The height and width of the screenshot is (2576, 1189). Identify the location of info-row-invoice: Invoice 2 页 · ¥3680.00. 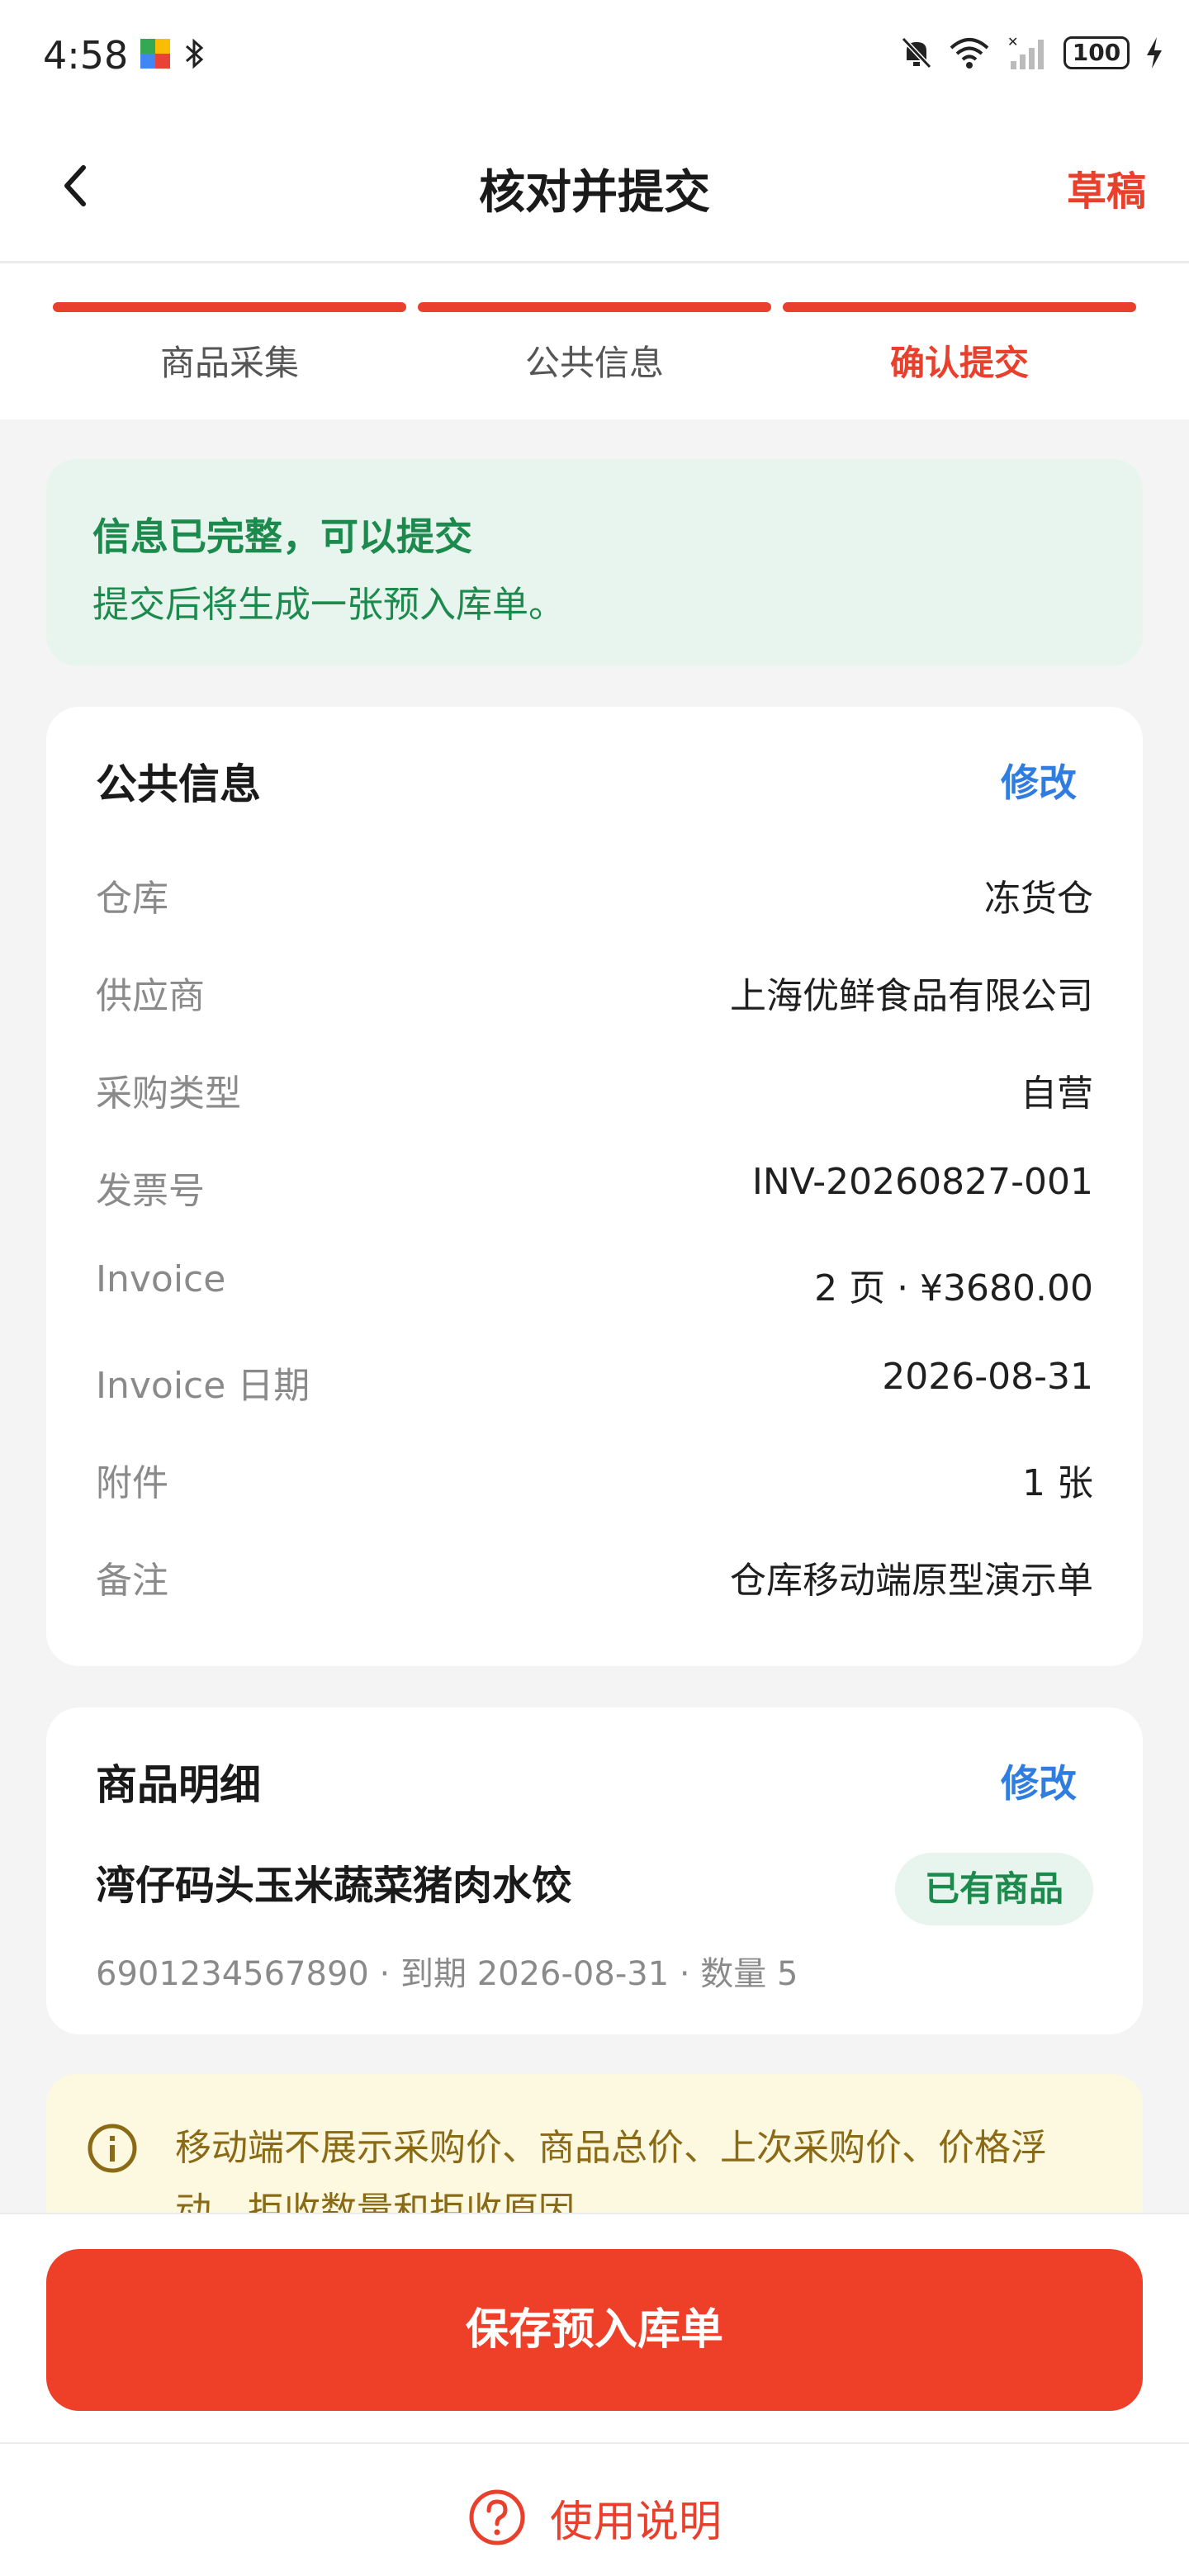
(594, 1283).